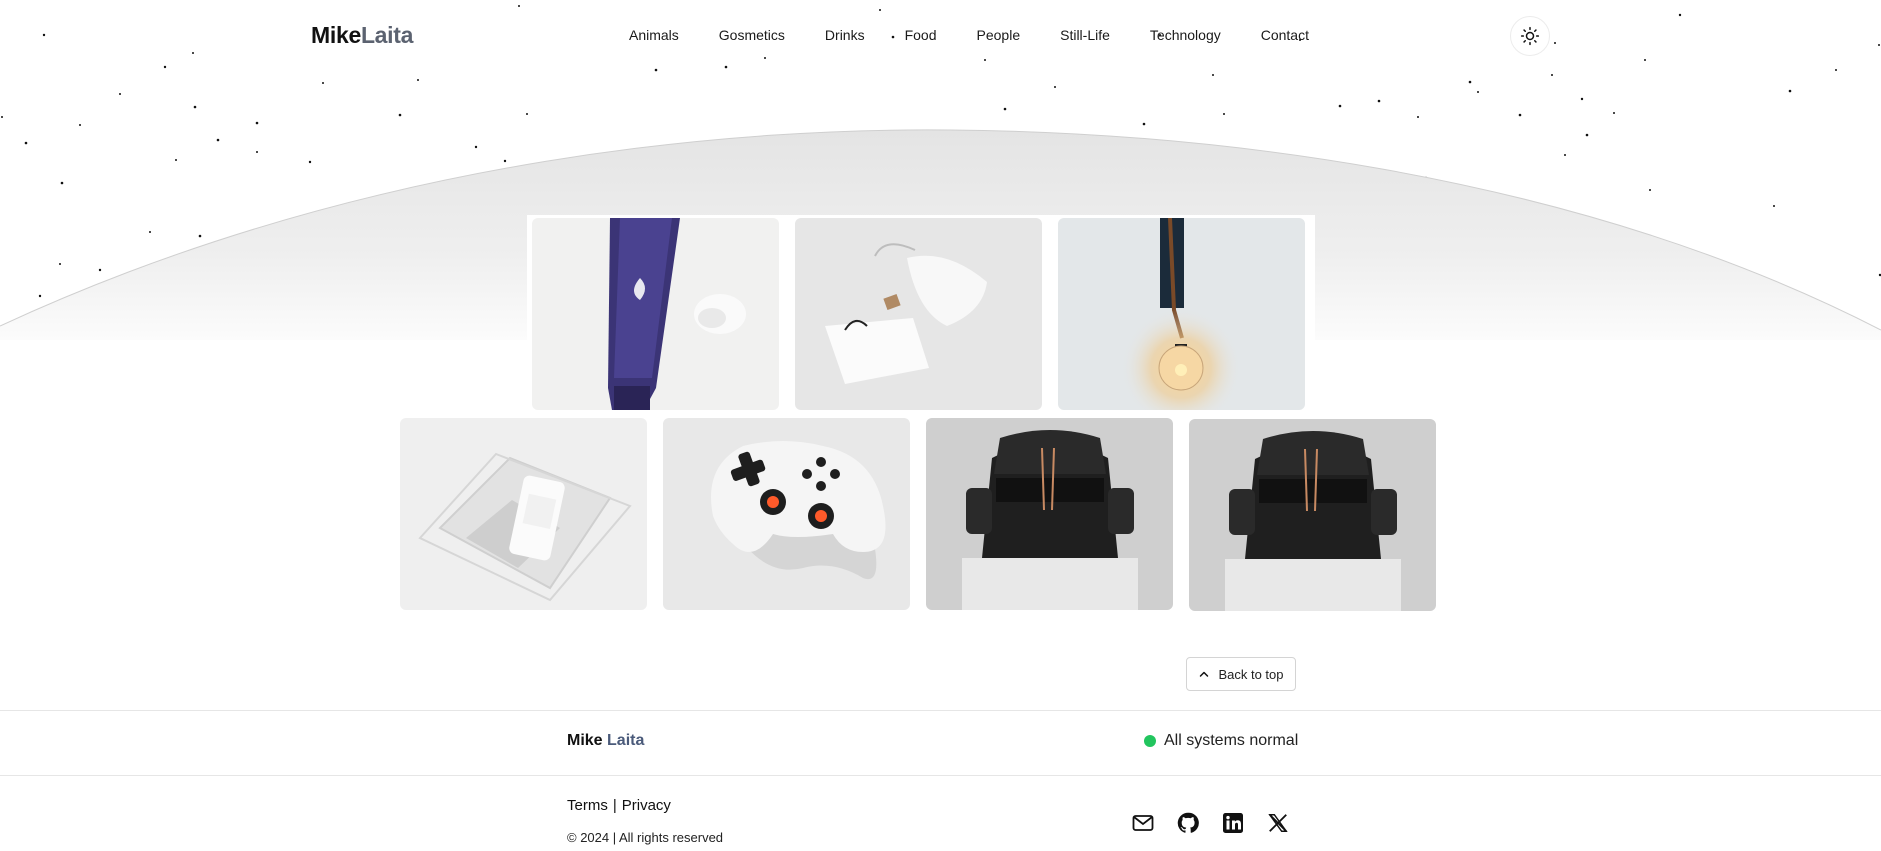 This screenshot has height=851, width=1881. I want to click on nav-drinks: Drinks, so click(845, 35).